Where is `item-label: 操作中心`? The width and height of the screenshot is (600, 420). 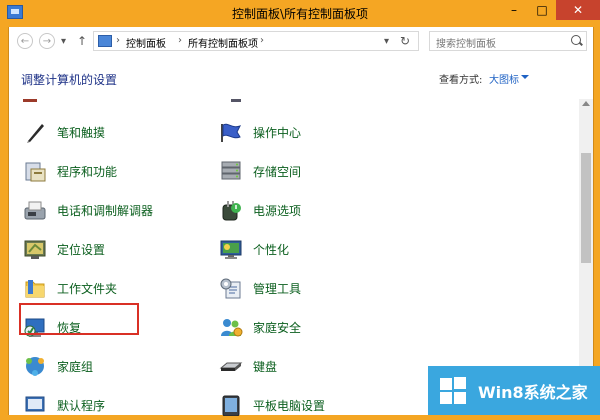
item-label: 操作中心 is located at coordinates (277, 132).